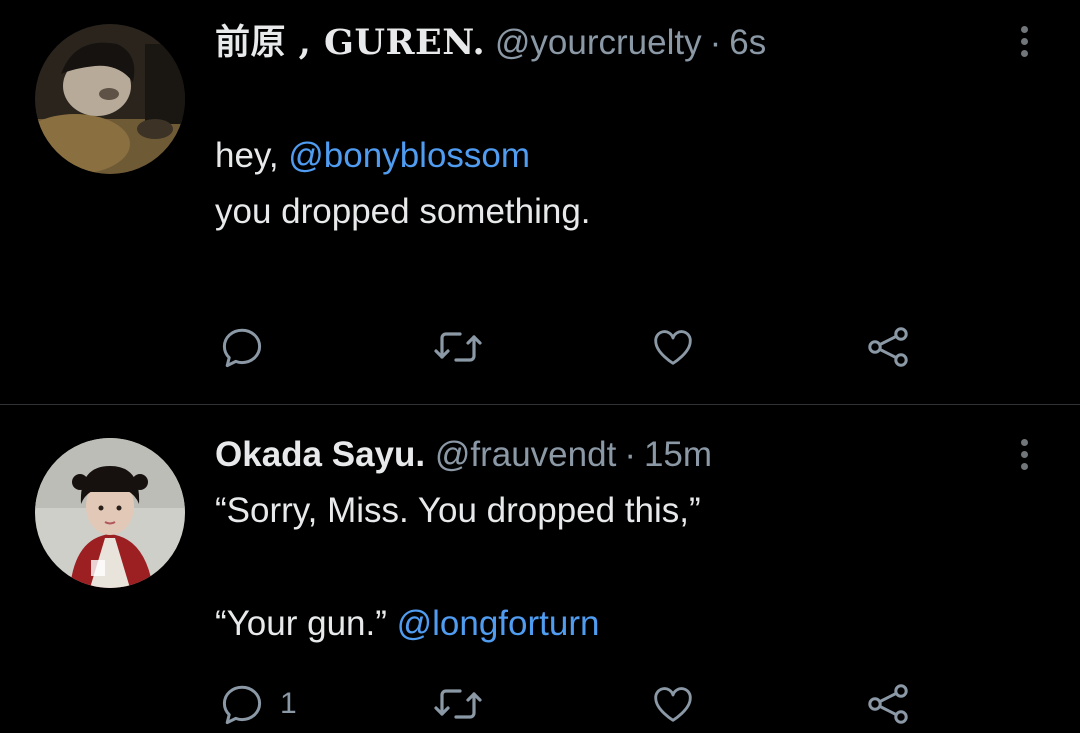 This screenshot has width=1080, height=733. What do you see at coordinates (678, 454) in the screenshot?
I see `timestamp: 15m` at bounding box center [678, 454].